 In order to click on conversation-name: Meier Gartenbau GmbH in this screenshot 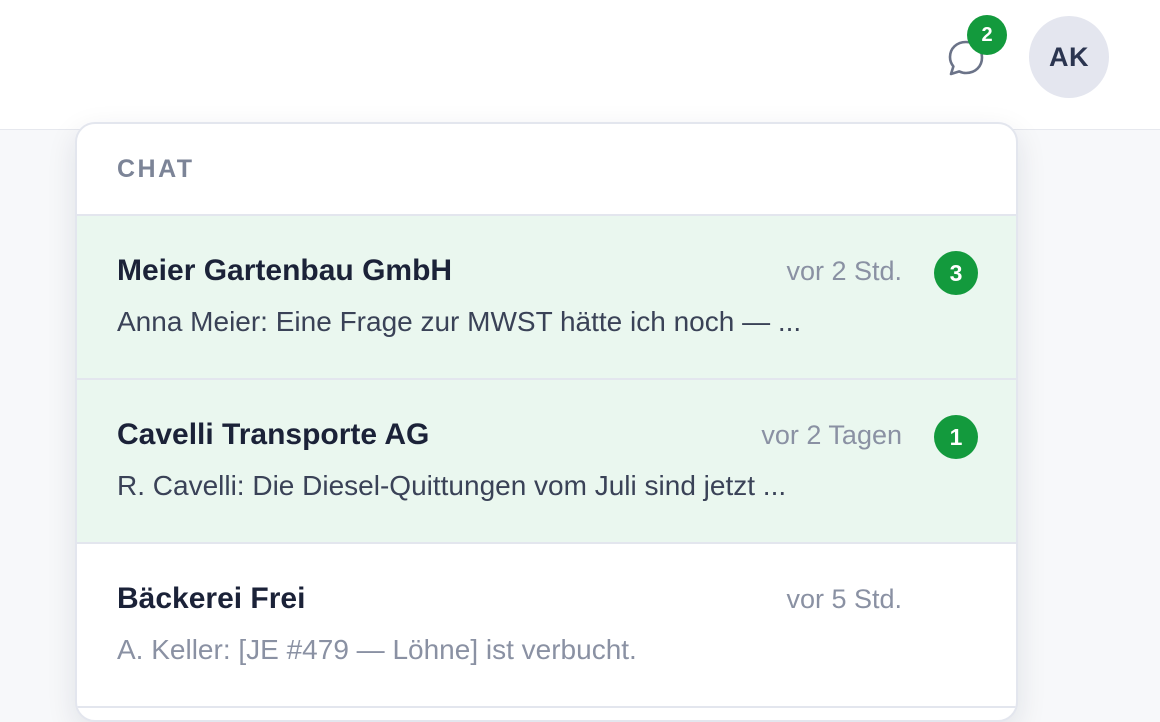, I will do `click(285, 270)`.